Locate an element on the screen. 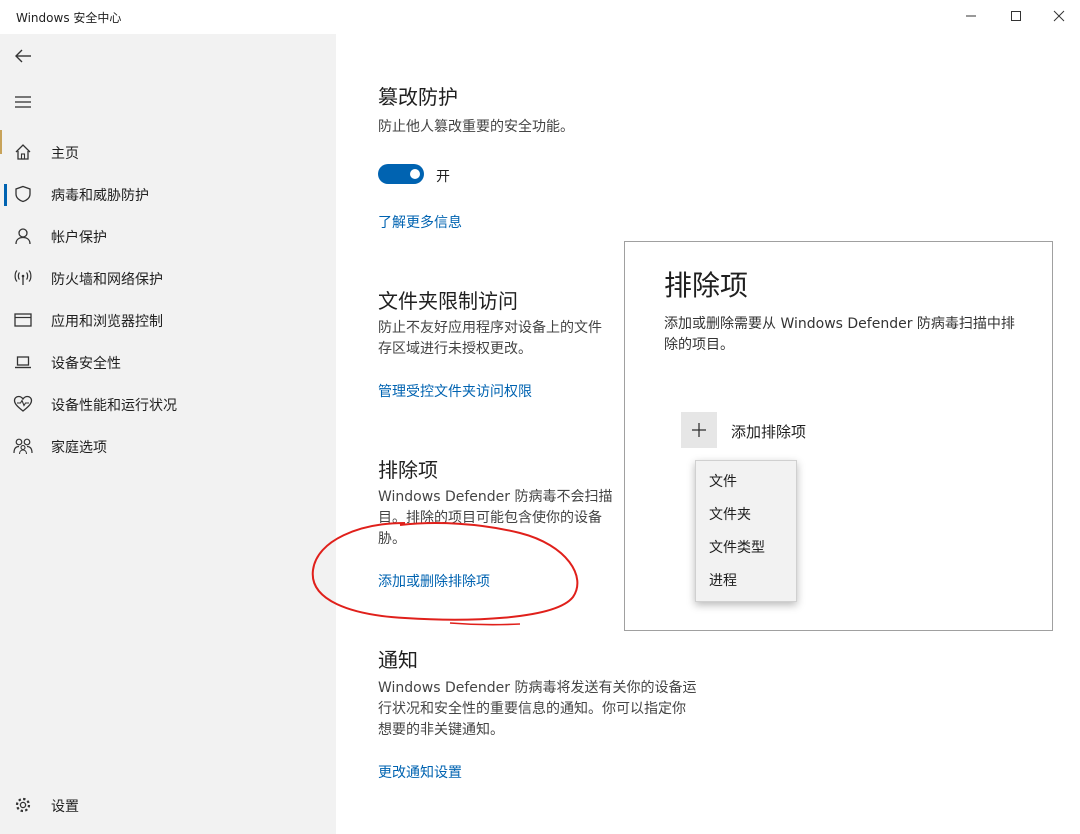 This screenshot has width=1080, height=834. back-arrow-icon is located at coordinates (23, 56).